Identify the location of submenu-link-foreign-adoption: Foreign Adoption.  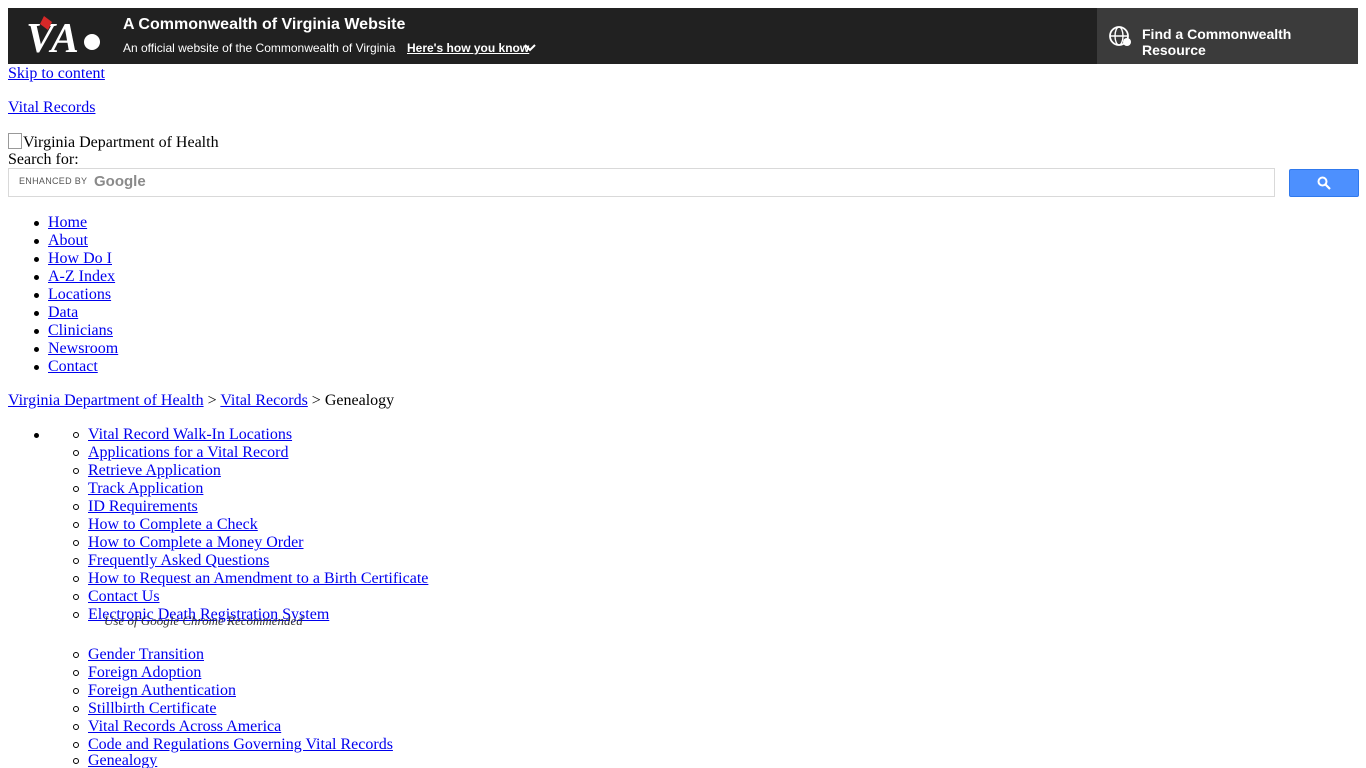
(144, 672).